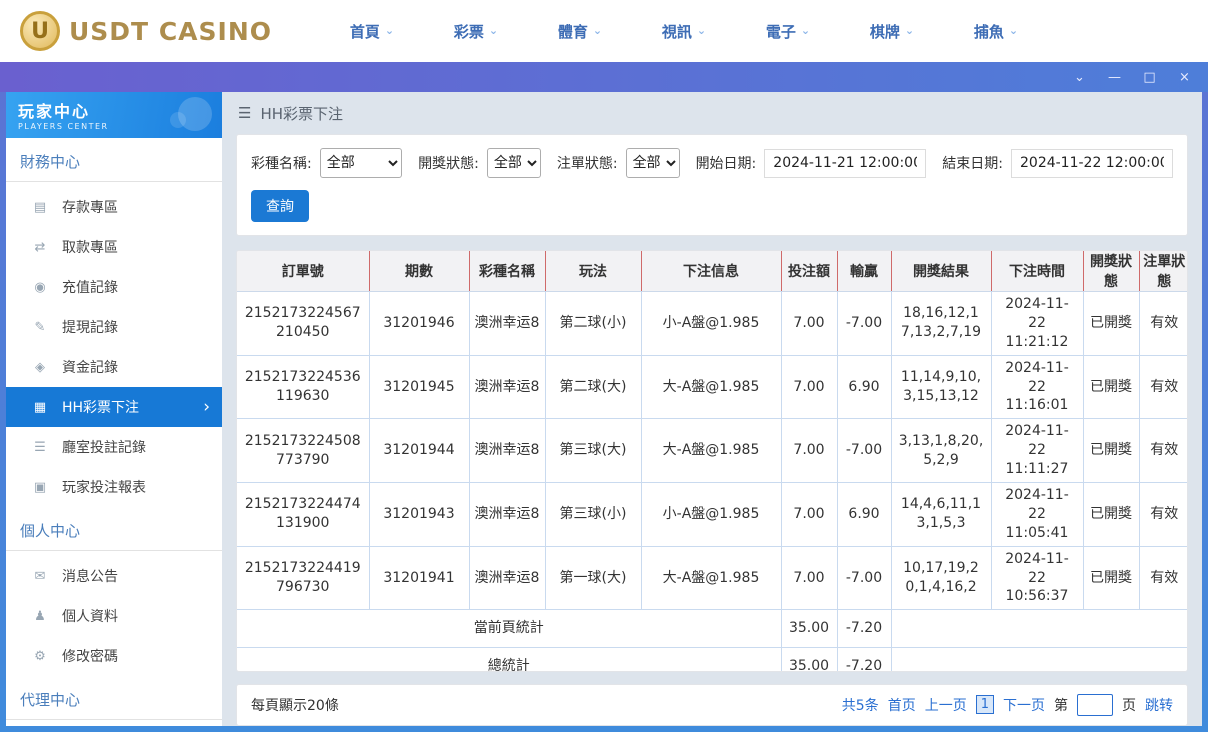 The image size is (1208, 732). I want to click on summary-amount: 35.00, so click(809, 629).